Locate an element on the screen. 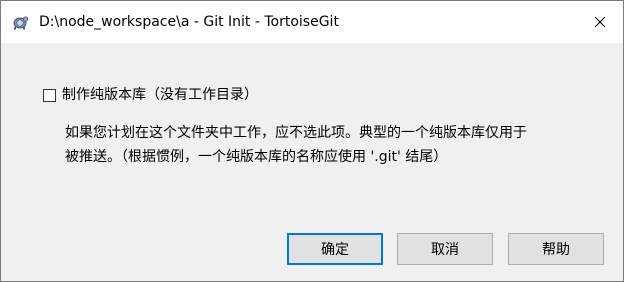 This screenshot has height=282, width=624. tortoisegit-icon is located at coordinates (20, 22).